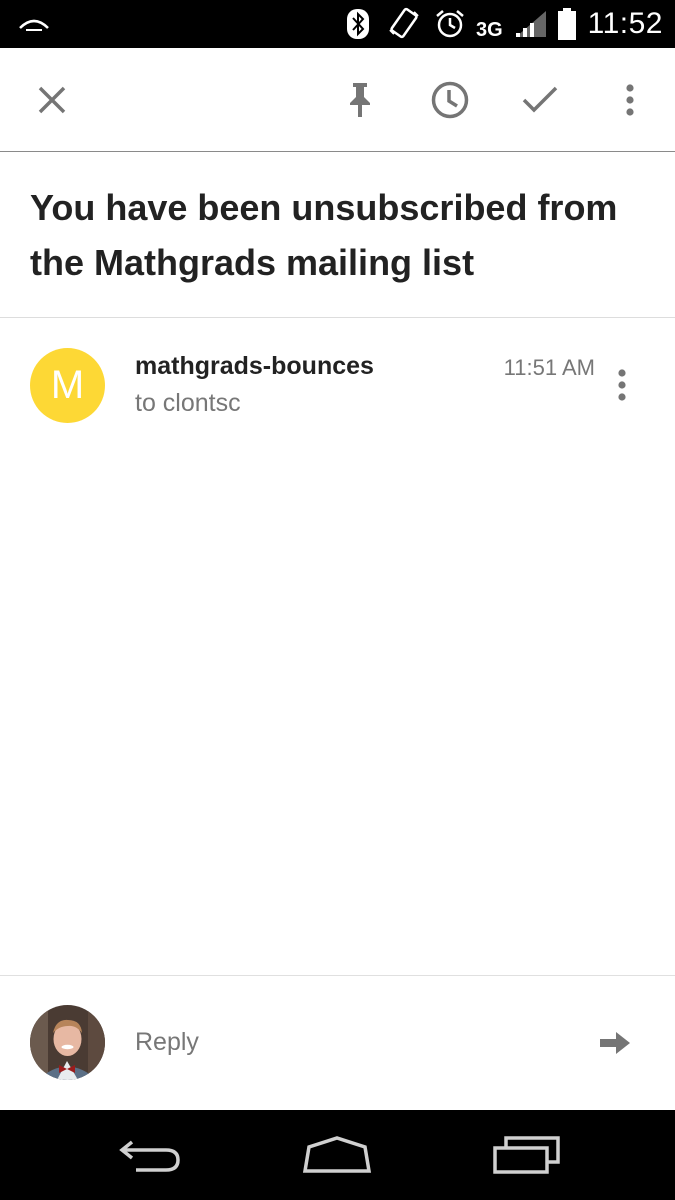 This screenshot has height=1200, width=675. I want to click on back-icon, so click(149, 1156).